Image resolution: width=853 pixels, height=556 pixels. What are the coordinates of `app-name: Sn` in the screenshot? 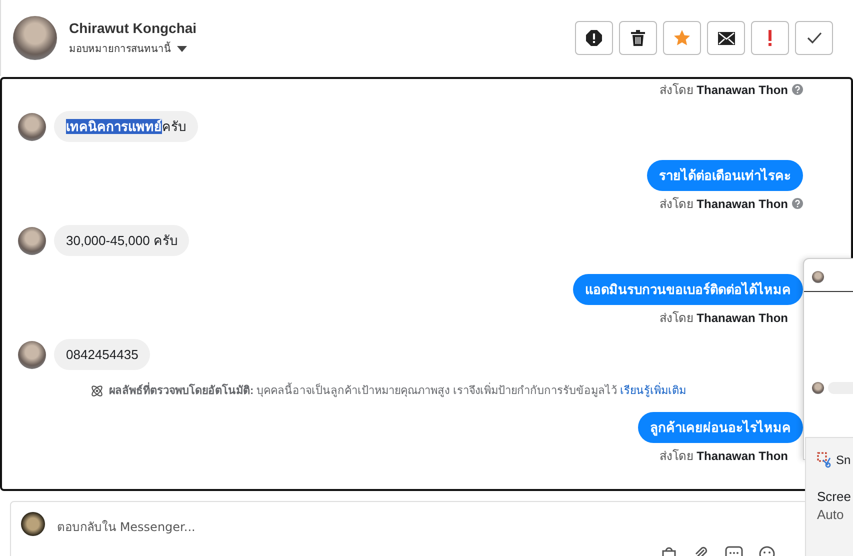 It's located at (843, 460).